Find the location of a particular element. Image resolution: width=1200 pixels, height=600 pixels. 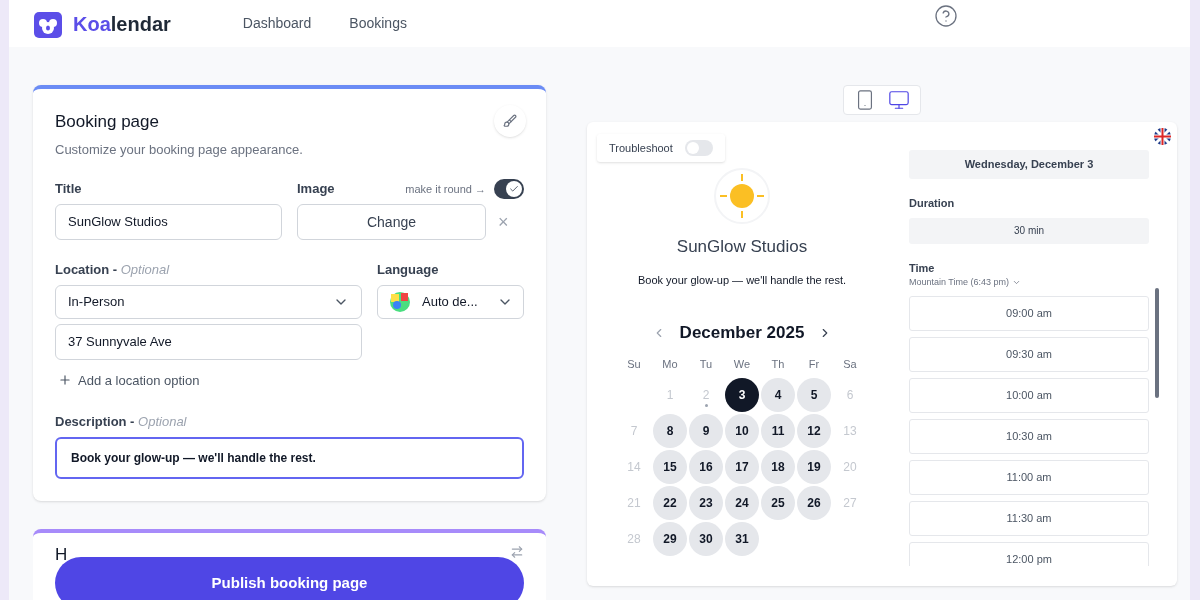

calendar-day: 22 is located at coordinates (670, 502).